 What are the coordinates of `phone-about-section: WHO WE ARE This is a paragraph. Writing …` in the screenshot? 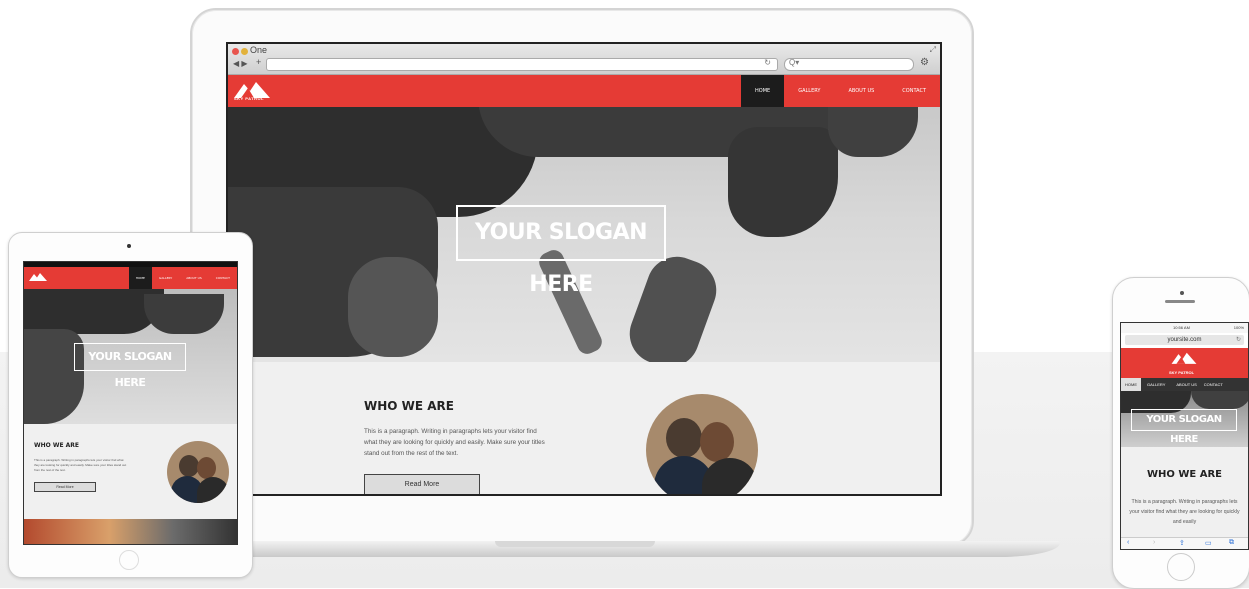 It's located at (1184, 493).